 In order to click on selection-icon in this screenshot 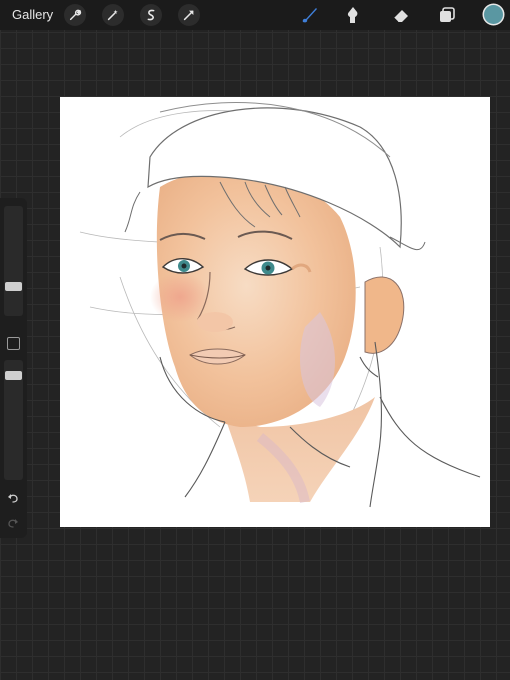, I will do `click(151, 15)`.